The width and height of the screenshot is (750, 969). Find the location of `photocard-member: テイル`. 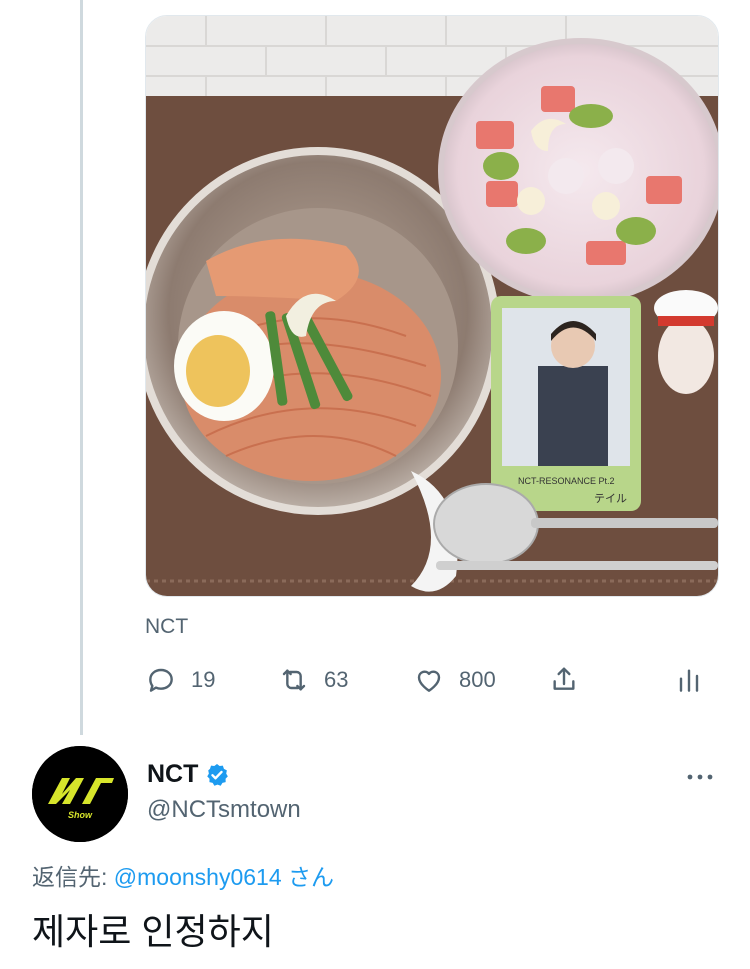

photocard-member: テイル is located at coordinates (610, 498).